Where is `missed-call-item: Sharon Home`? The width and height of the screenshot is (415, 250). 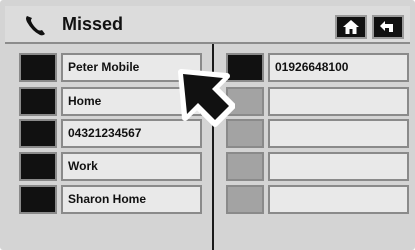
missed-call-item: Sharon Home is located at coordinates (131, 199).